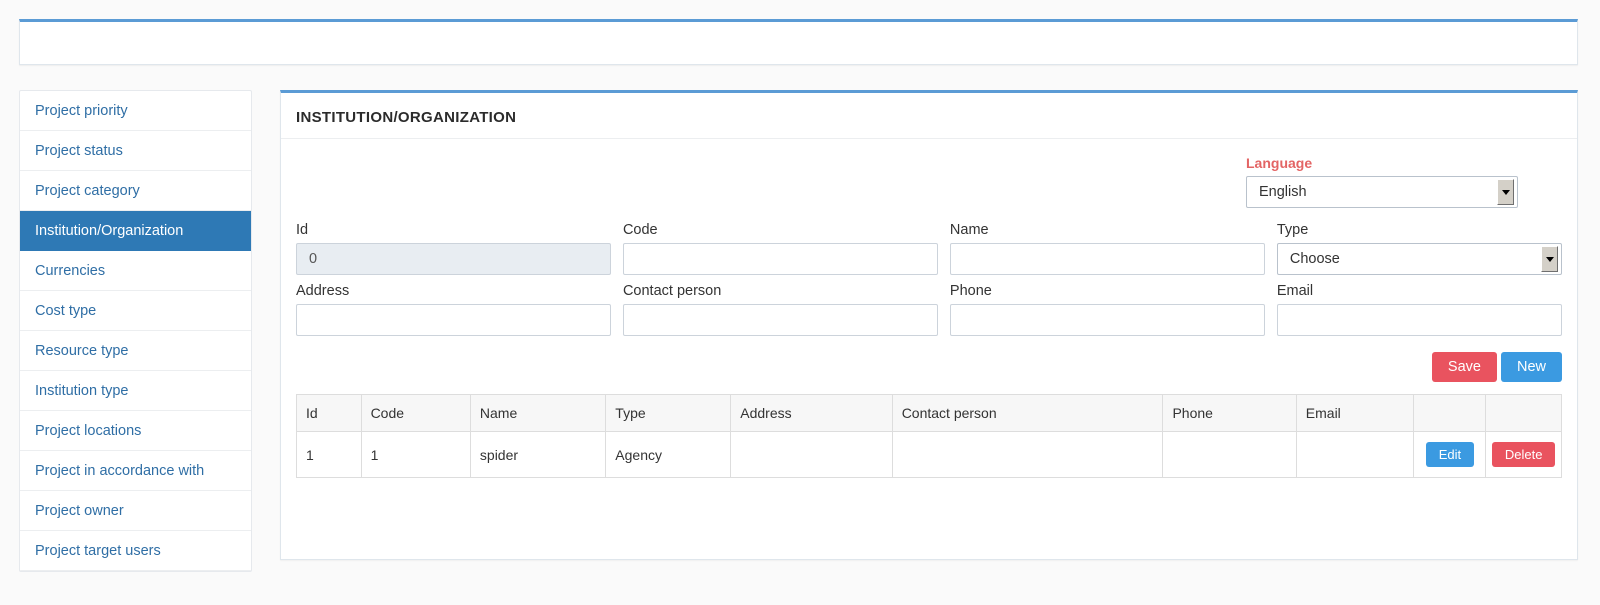 The height and width of the screenshot is (605, 1600). I want to click on table-row: 1 1 spider Agency Edit Delete, so click(929, 454).